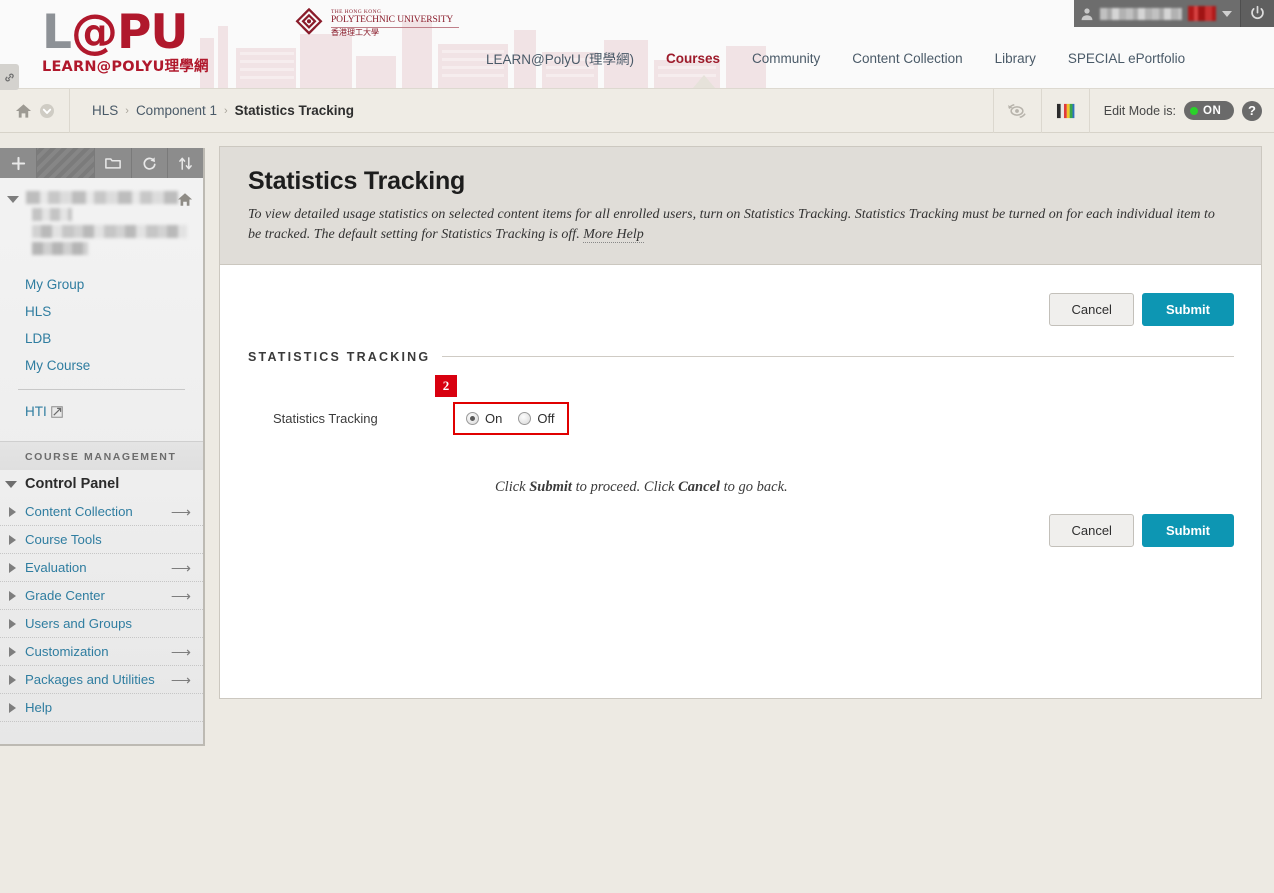 The image size is (1274, 893). Describe the element at coordinates (309, 21) in the screenshot. I see `polyu-emblem-icon` at that location.